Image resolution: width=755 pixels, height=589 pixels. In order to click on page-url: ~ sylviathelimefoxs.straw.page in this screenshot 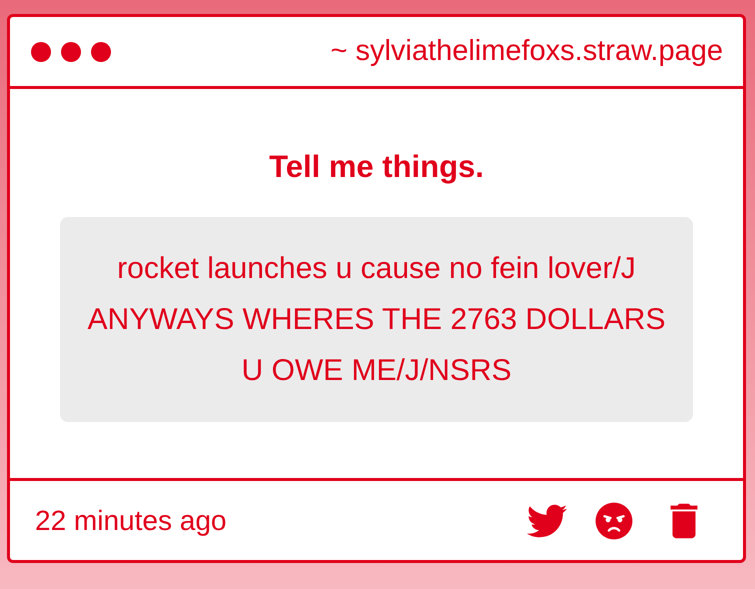, I will do `click(526, 51)`.